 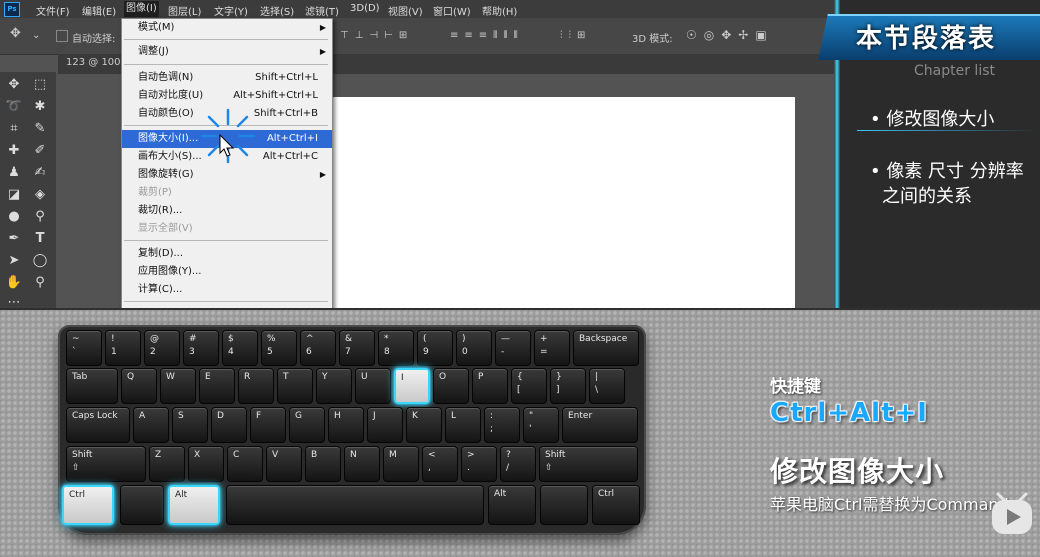 I want to click on distribute-more-icons: ⫶⫶⊞, so click(x=575, y=35).